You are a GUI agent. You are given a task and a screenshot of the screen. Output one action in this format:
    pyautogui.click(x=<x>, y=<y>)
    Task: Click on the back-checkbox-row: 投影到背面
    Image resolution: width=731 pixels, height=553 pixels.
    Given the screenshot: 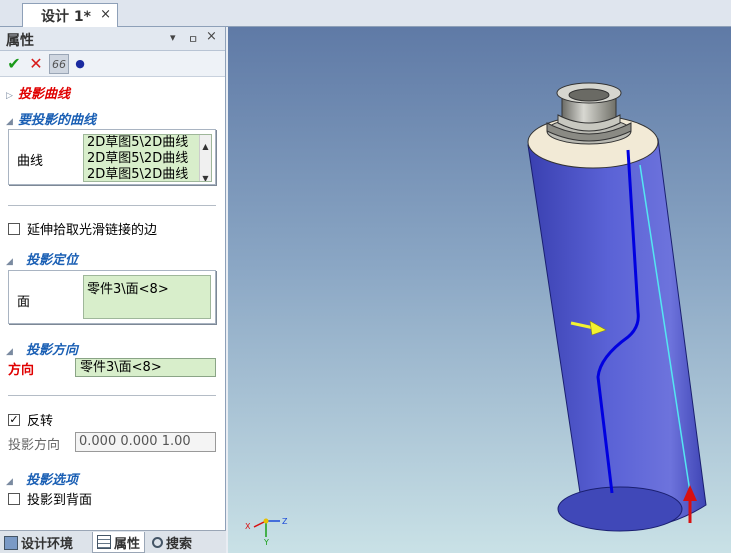 What is the action you would take?
    pyautogui.click(x=50, y=498)
    